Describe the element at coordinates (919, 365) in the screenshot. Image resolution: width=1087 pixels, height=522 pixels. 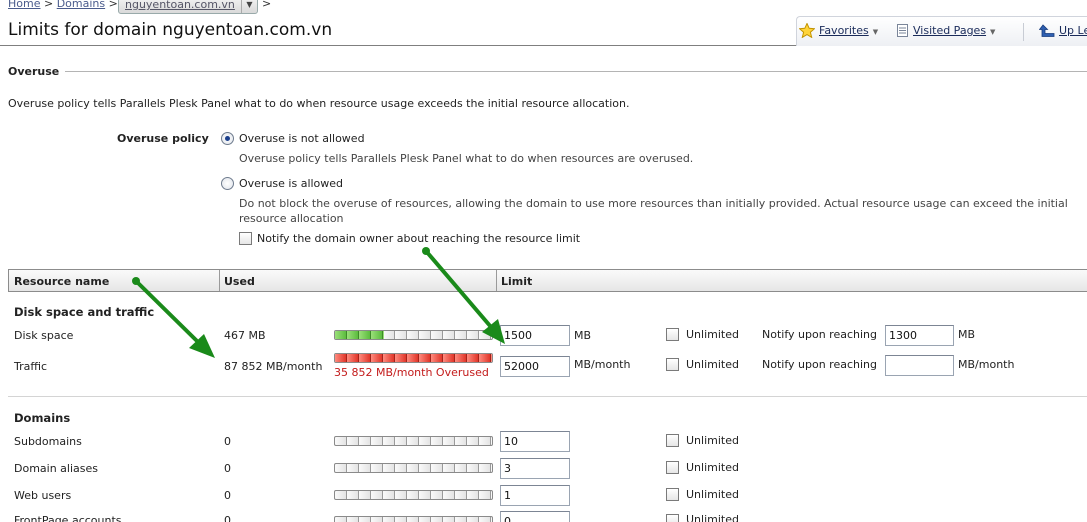
I see `notify-input-traffic` at that location.